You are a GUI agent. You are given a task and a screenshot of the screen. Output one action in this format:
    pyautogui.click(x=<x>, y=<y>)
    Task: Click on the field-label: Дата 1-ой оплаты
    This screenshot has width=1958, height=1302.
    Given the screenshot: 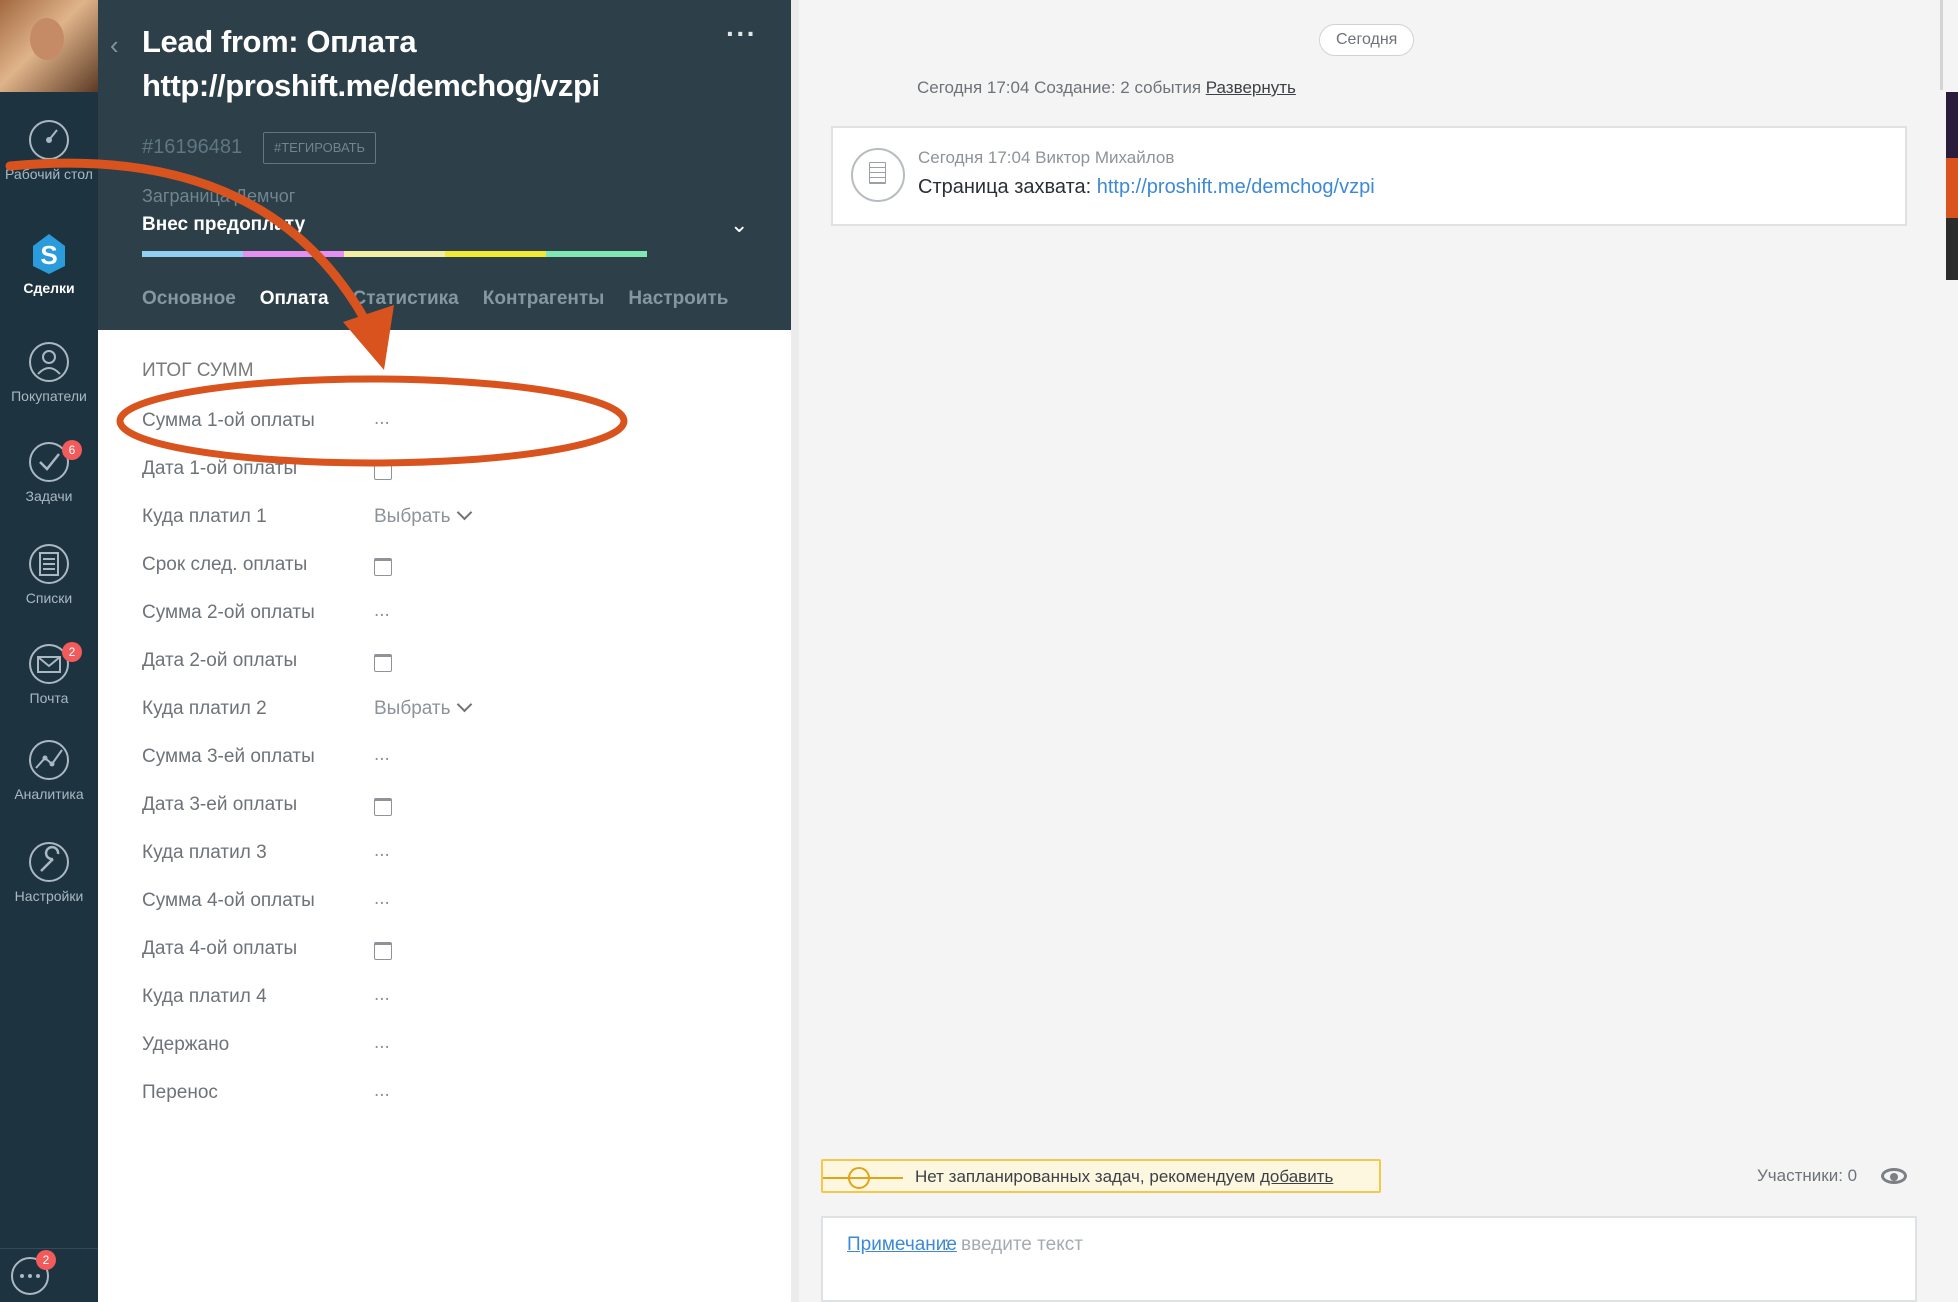 What is the action you would take?
    pyautogui.click(x=220, y=468)
    